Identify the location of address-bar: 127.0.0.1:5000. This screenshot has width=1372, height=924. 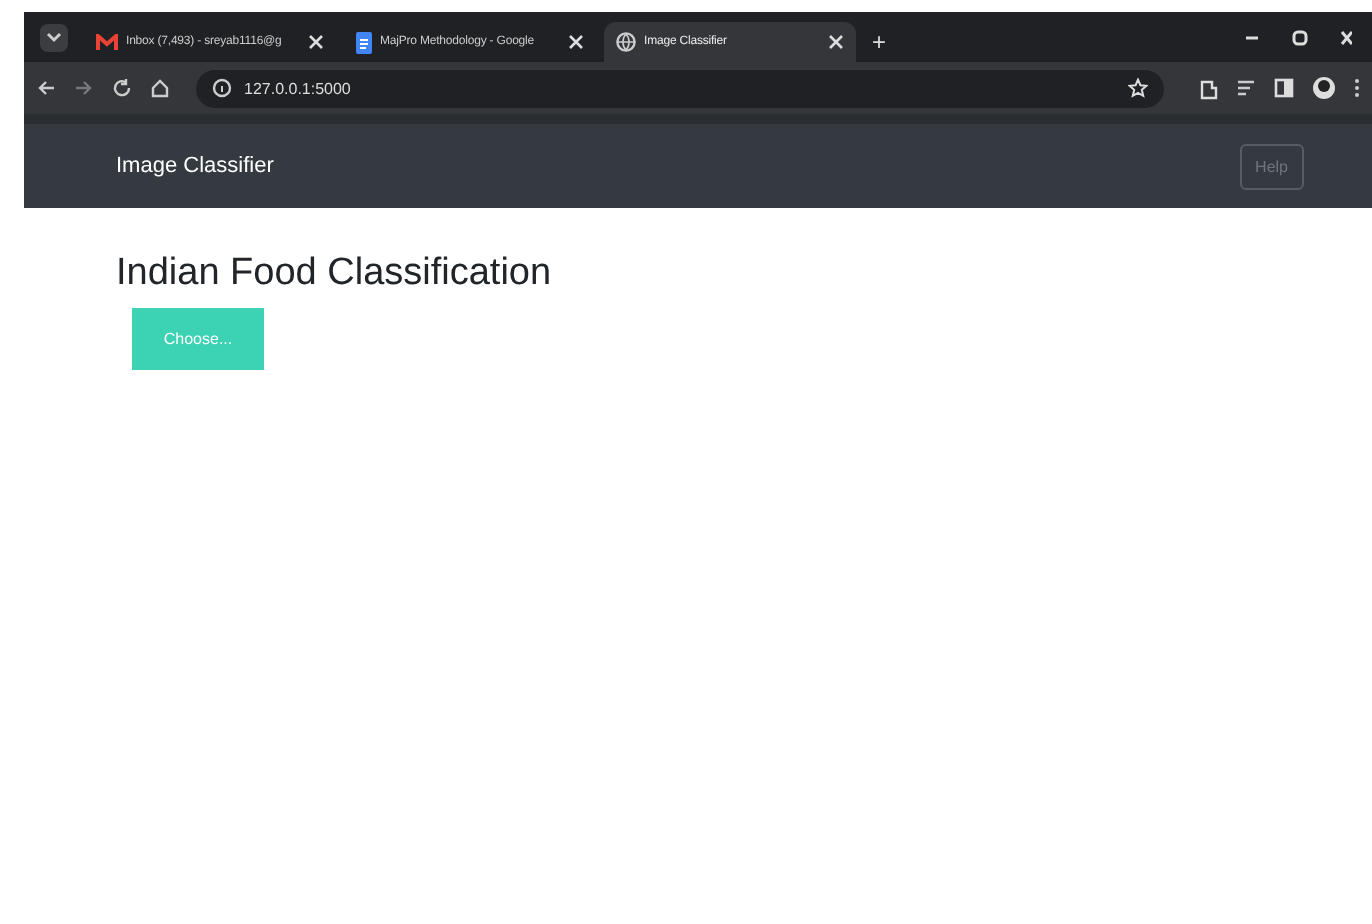
(680, 88).